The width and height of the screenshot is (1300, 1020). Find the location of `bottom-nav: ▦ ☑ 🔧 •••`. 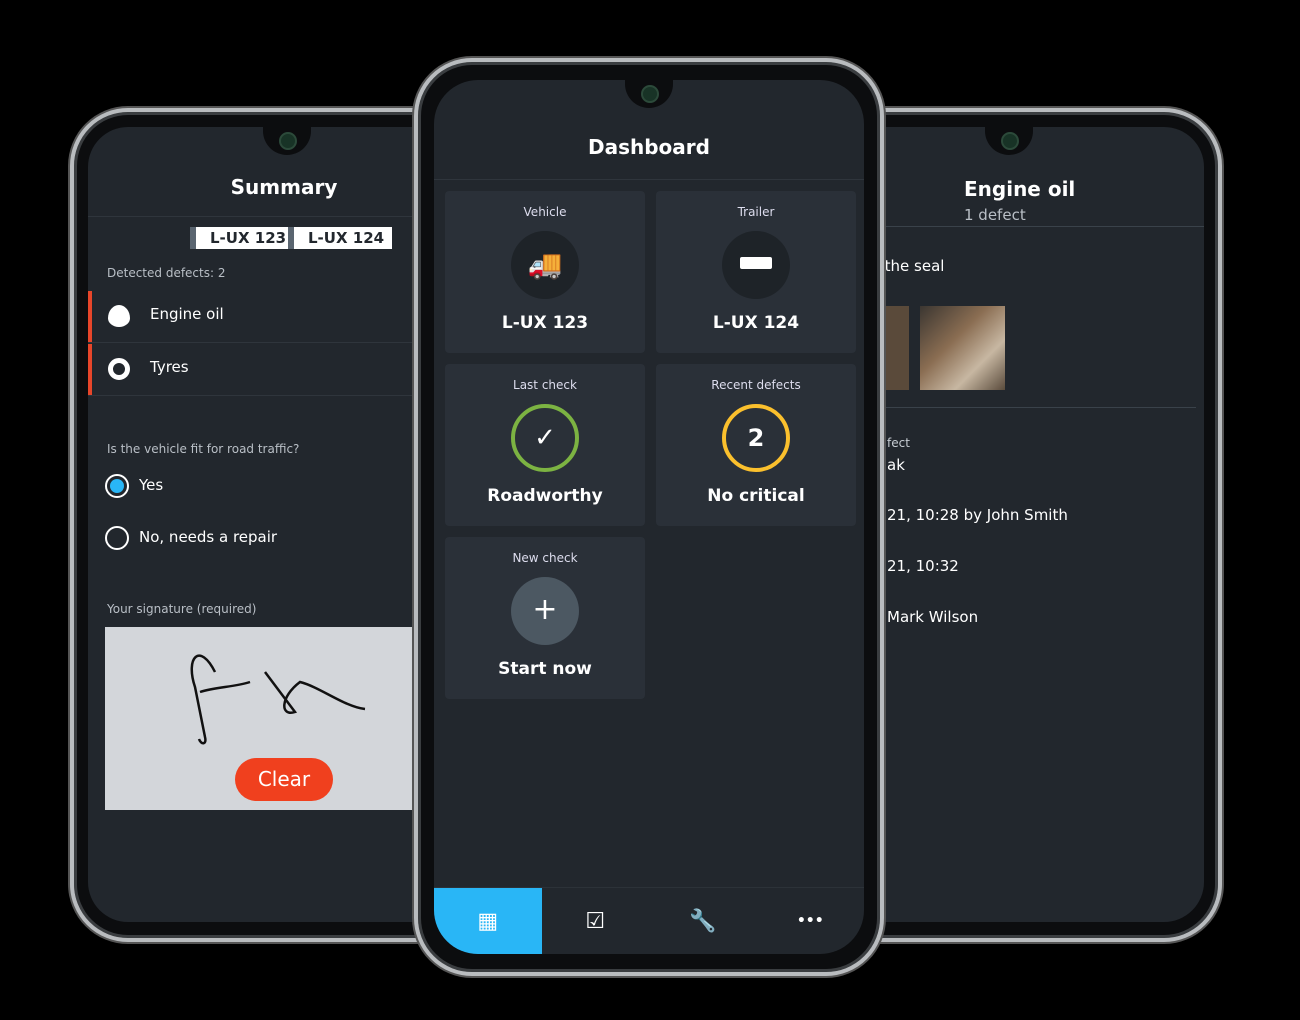

bottom-nav: ▦ ☑ 🔧 ••• is located at coordinates (649, 920).